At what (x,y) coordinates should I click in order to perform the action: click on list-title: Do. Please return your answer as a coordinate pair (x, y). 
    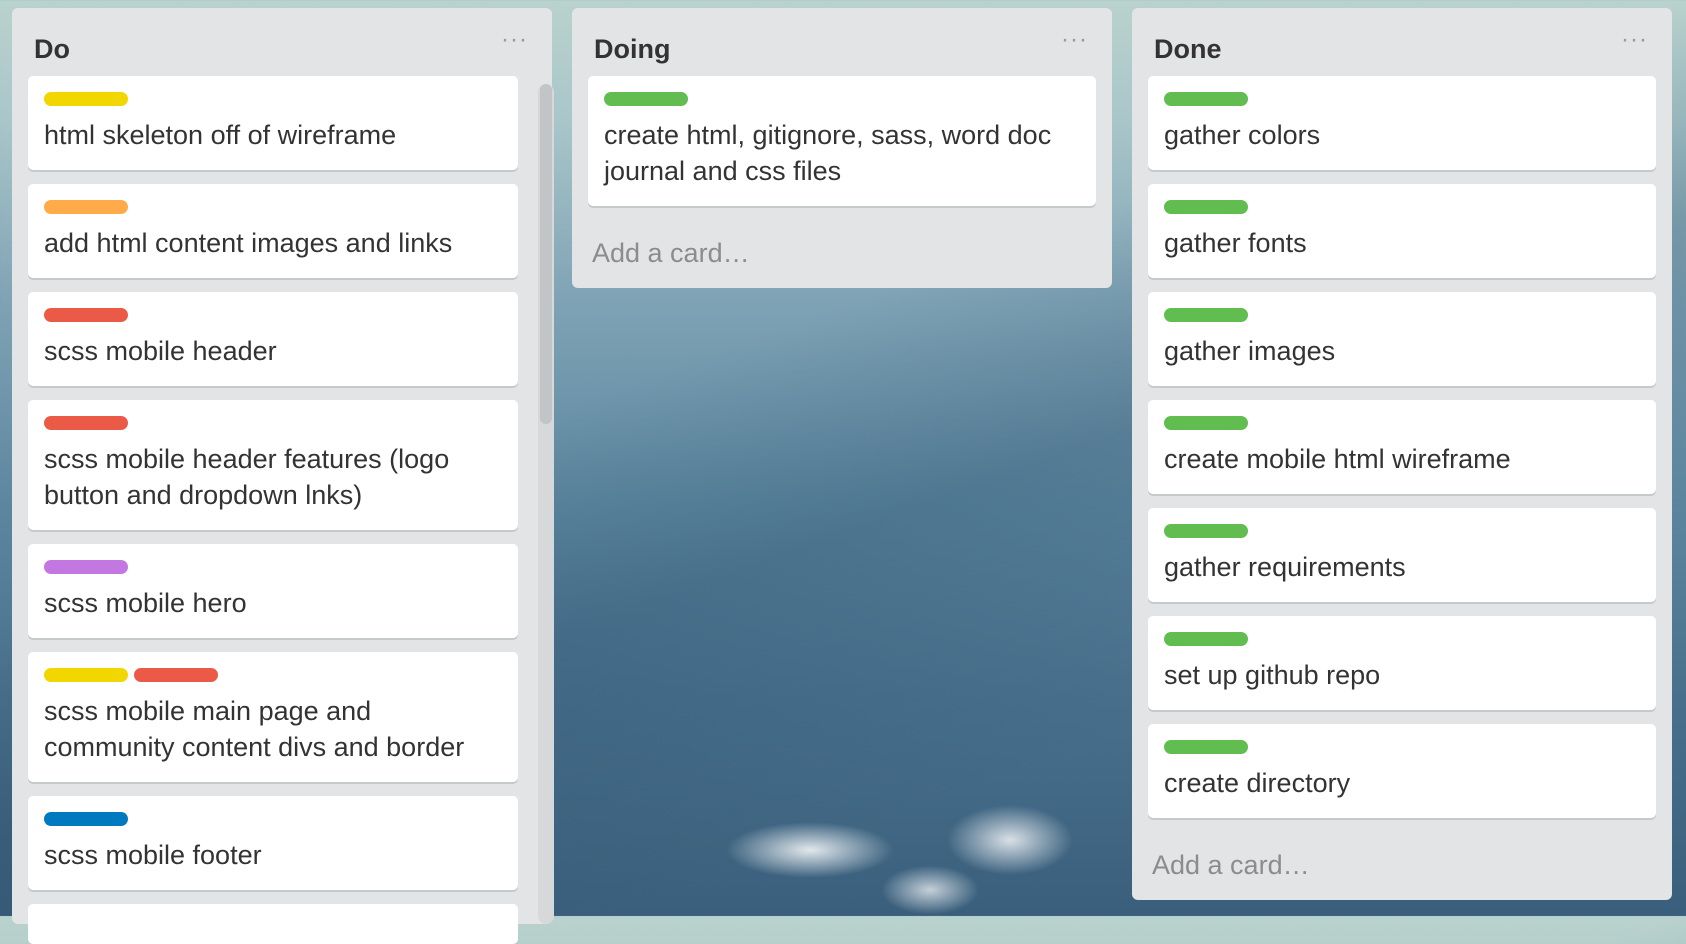
    Looking at the image, I should click on (52, 49).